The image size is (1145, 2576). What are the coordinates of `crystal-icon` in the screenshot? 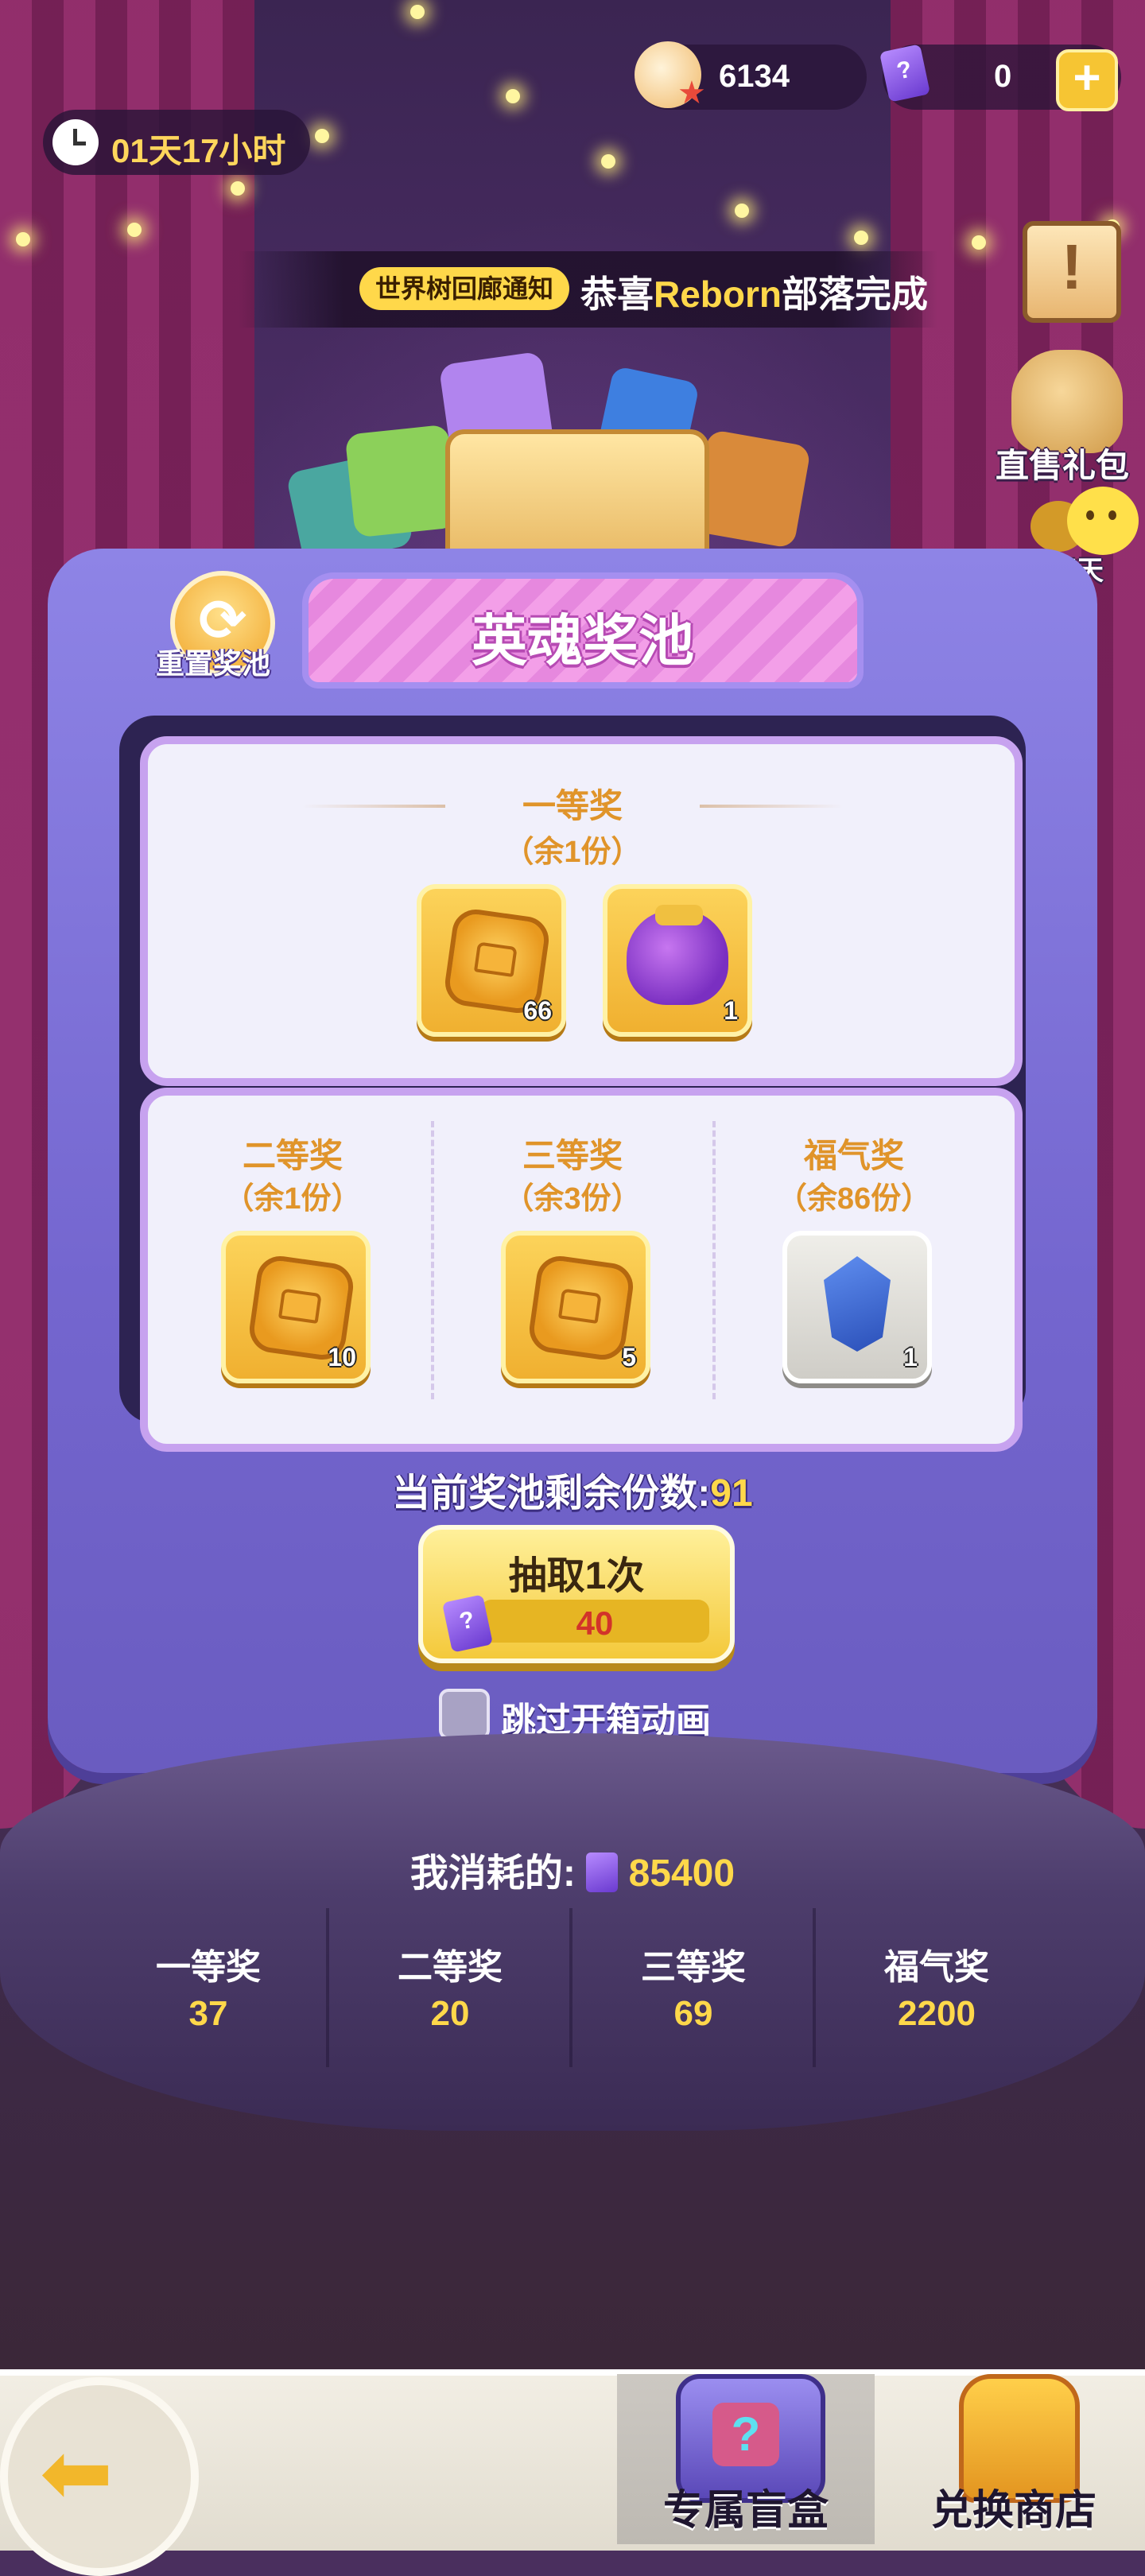 It's located at (857, 1304).